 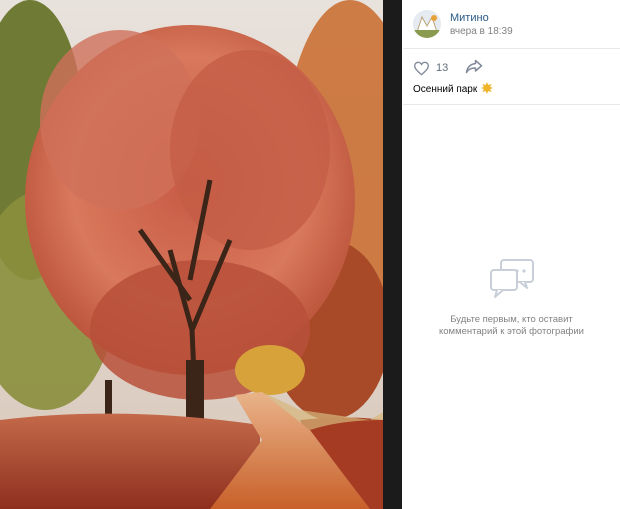 I want to click on share-button, so click(x=474, y=69).